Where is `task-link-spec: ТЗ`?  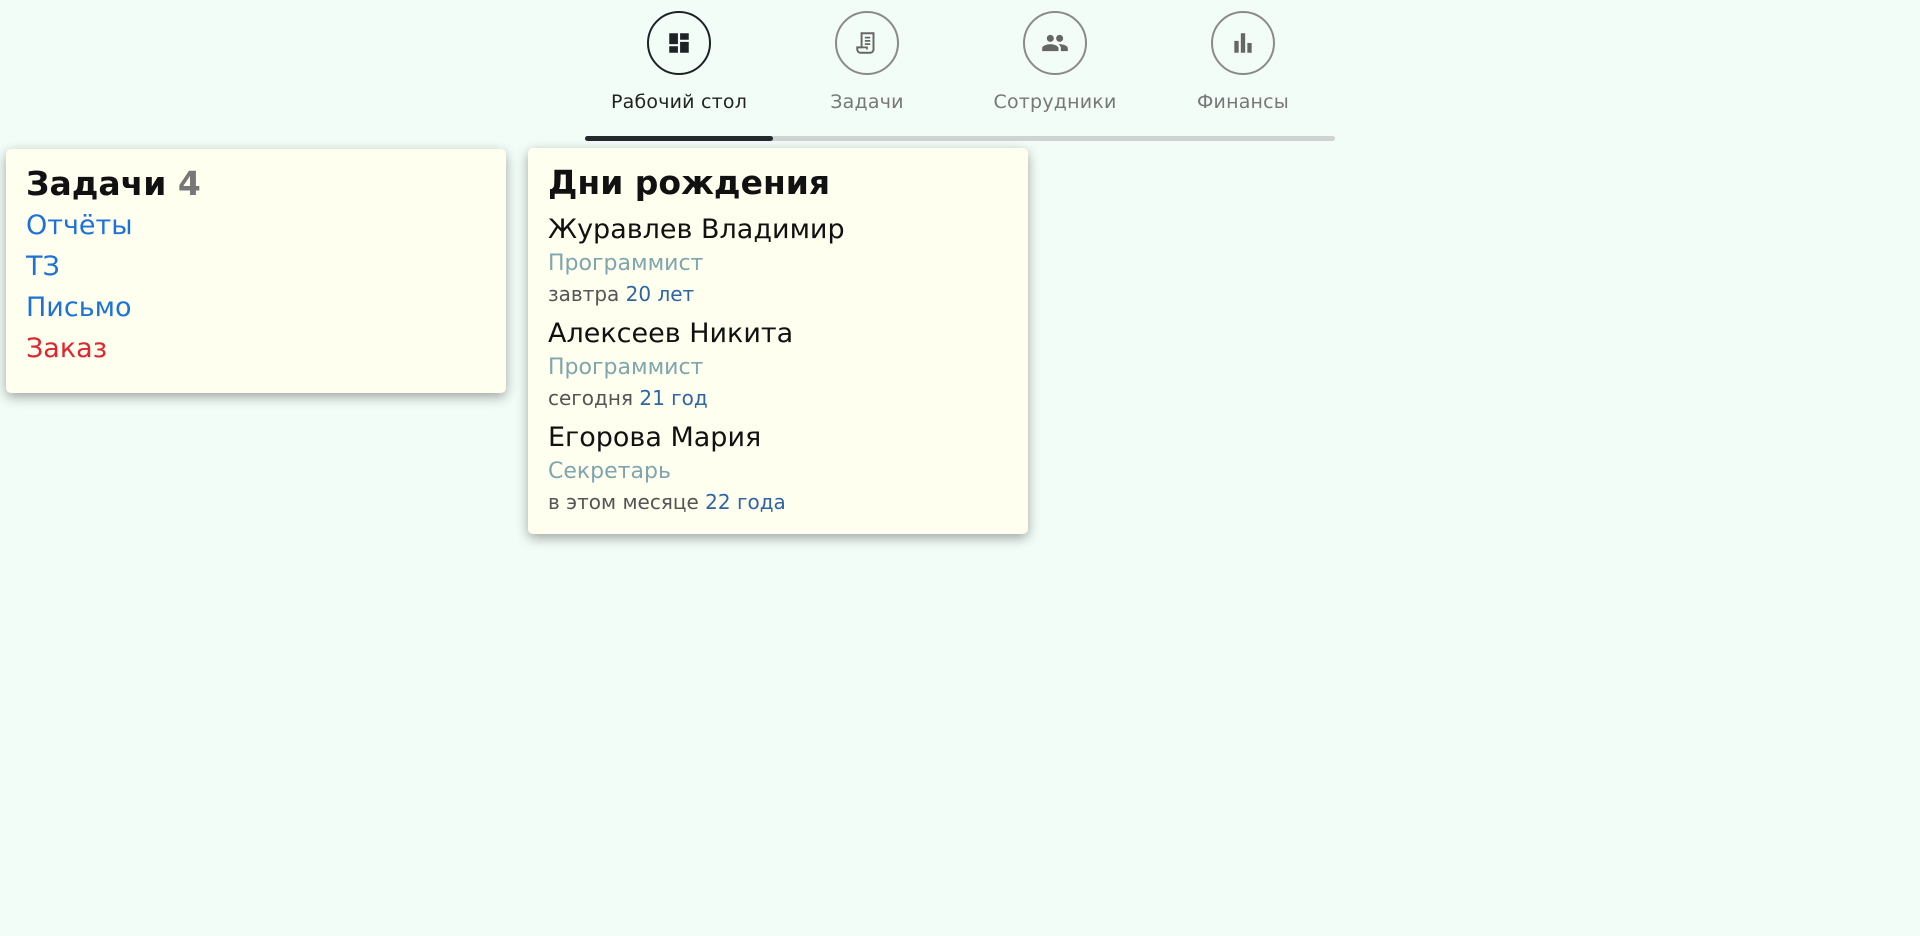 task-link-spec: ТЗ is located at coordinates (256, 266).